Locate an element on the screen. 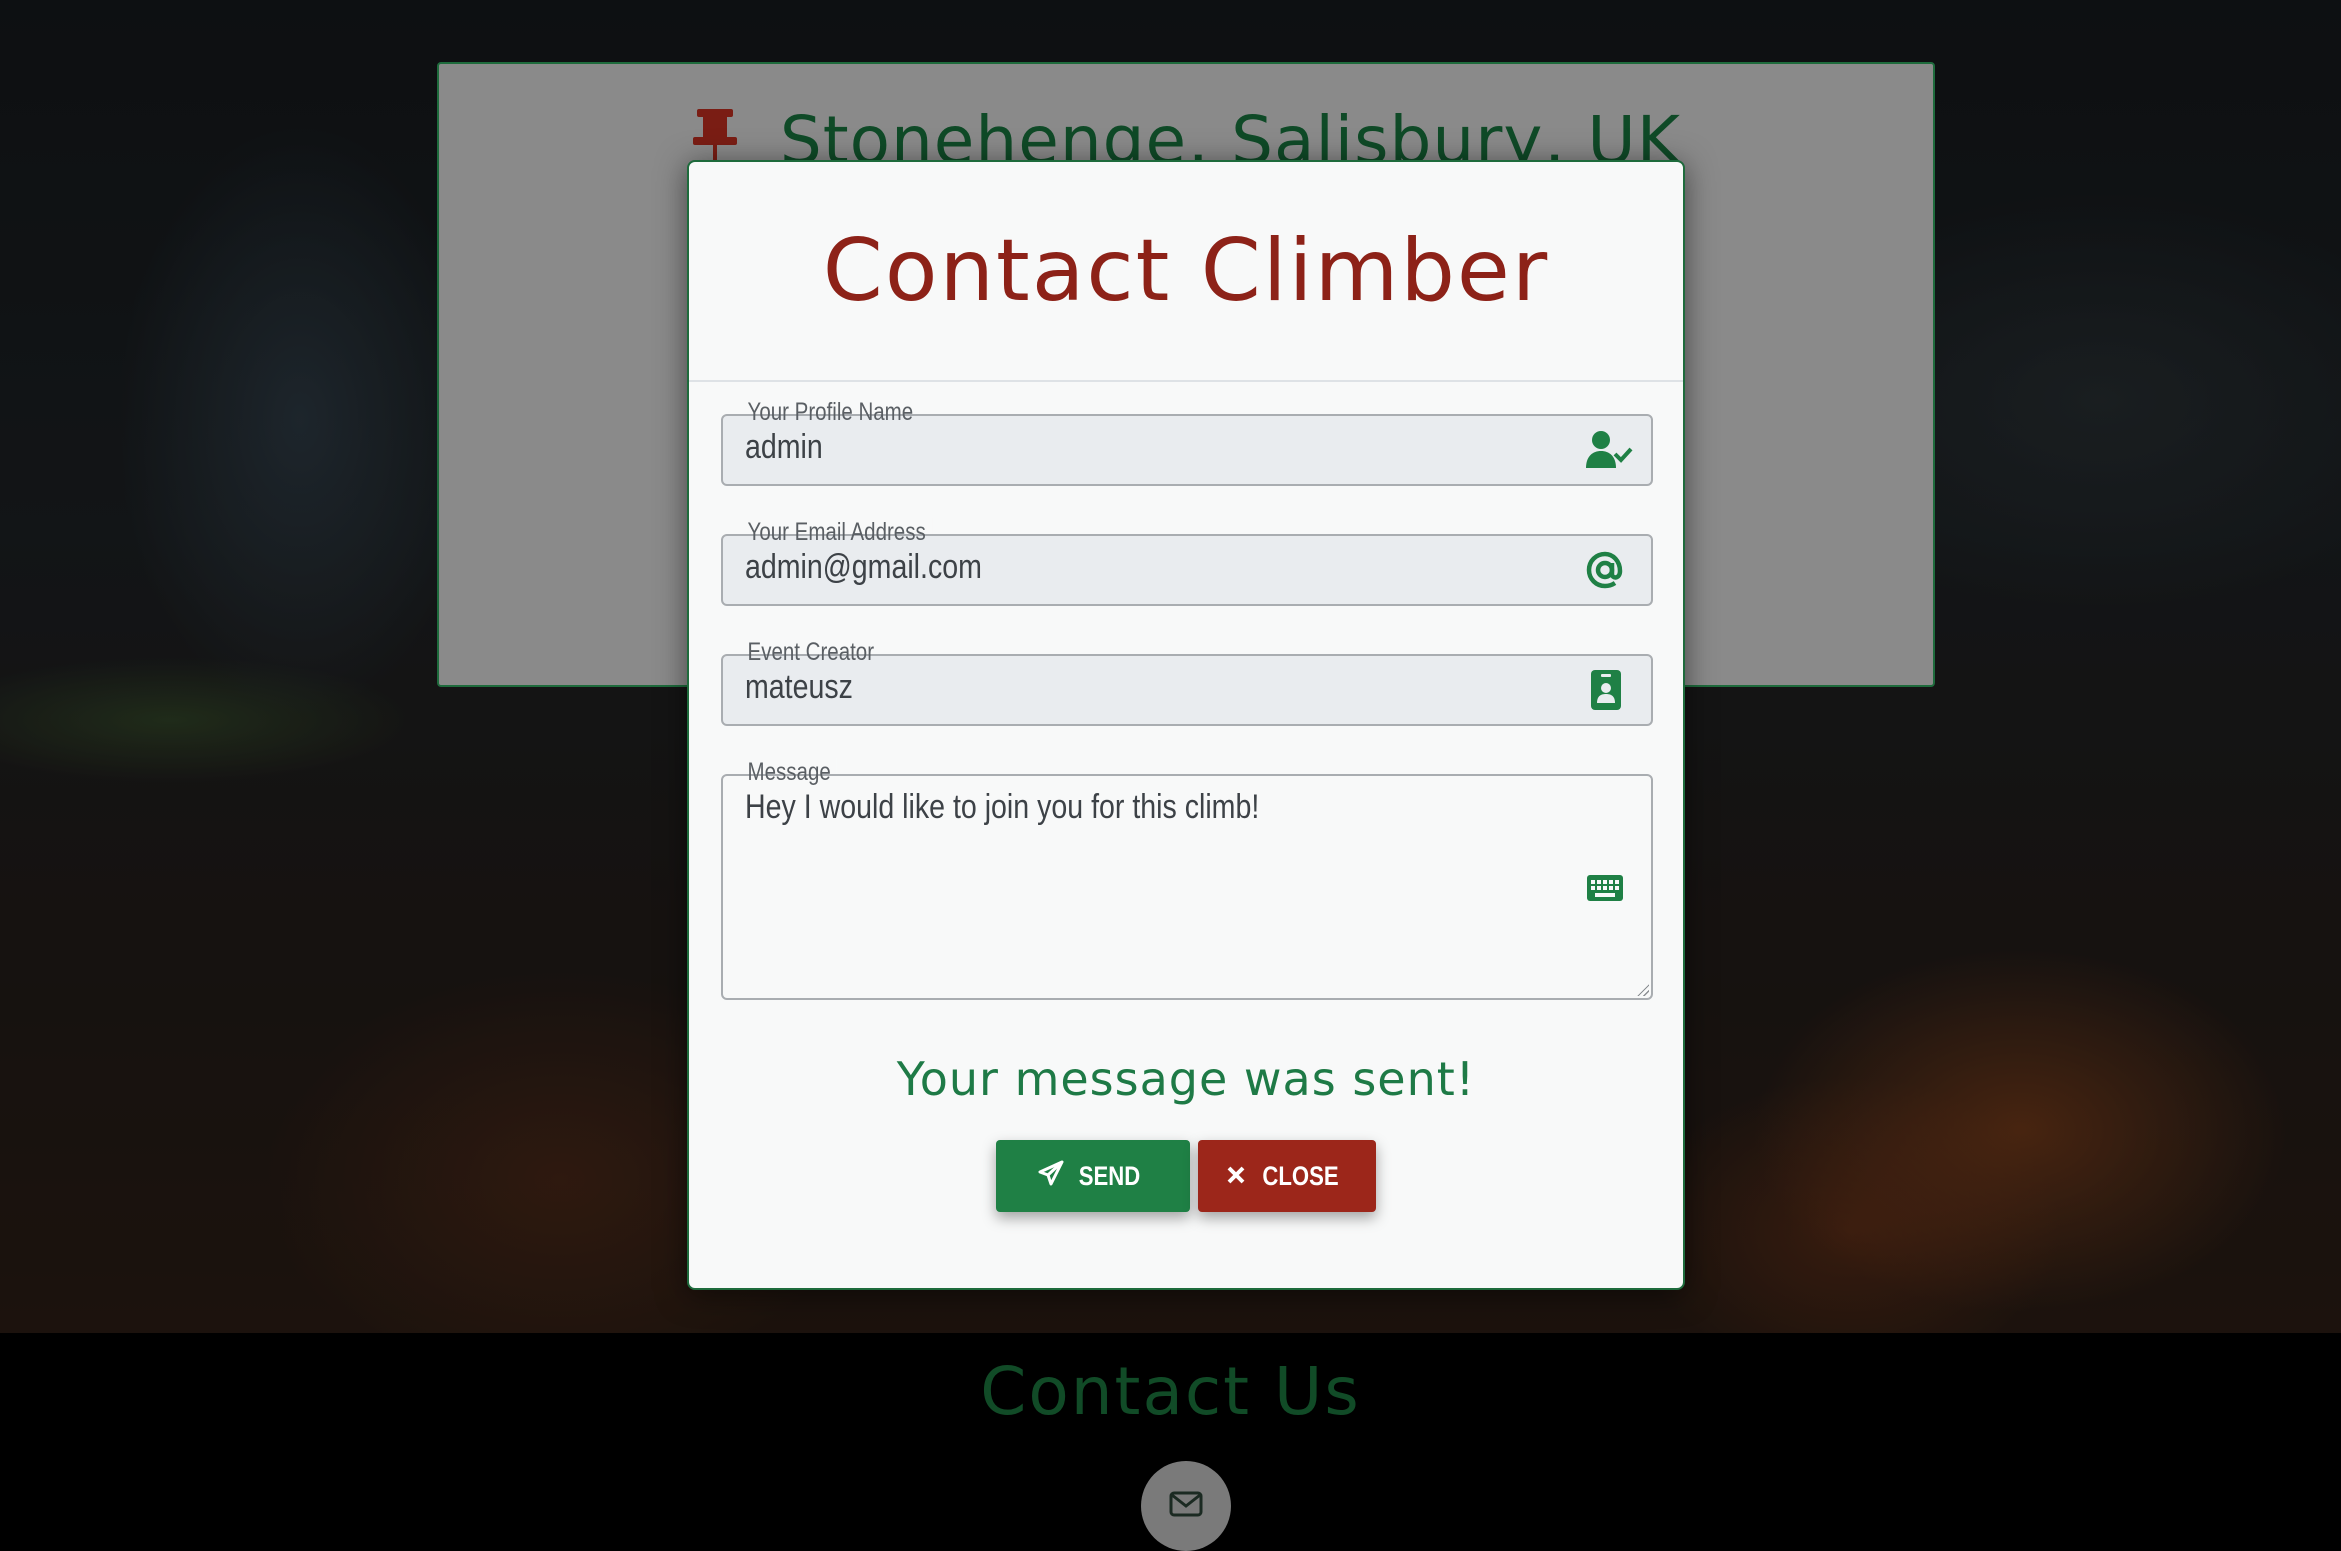  footer-mail-button is located at coordinates (1186, 1506).